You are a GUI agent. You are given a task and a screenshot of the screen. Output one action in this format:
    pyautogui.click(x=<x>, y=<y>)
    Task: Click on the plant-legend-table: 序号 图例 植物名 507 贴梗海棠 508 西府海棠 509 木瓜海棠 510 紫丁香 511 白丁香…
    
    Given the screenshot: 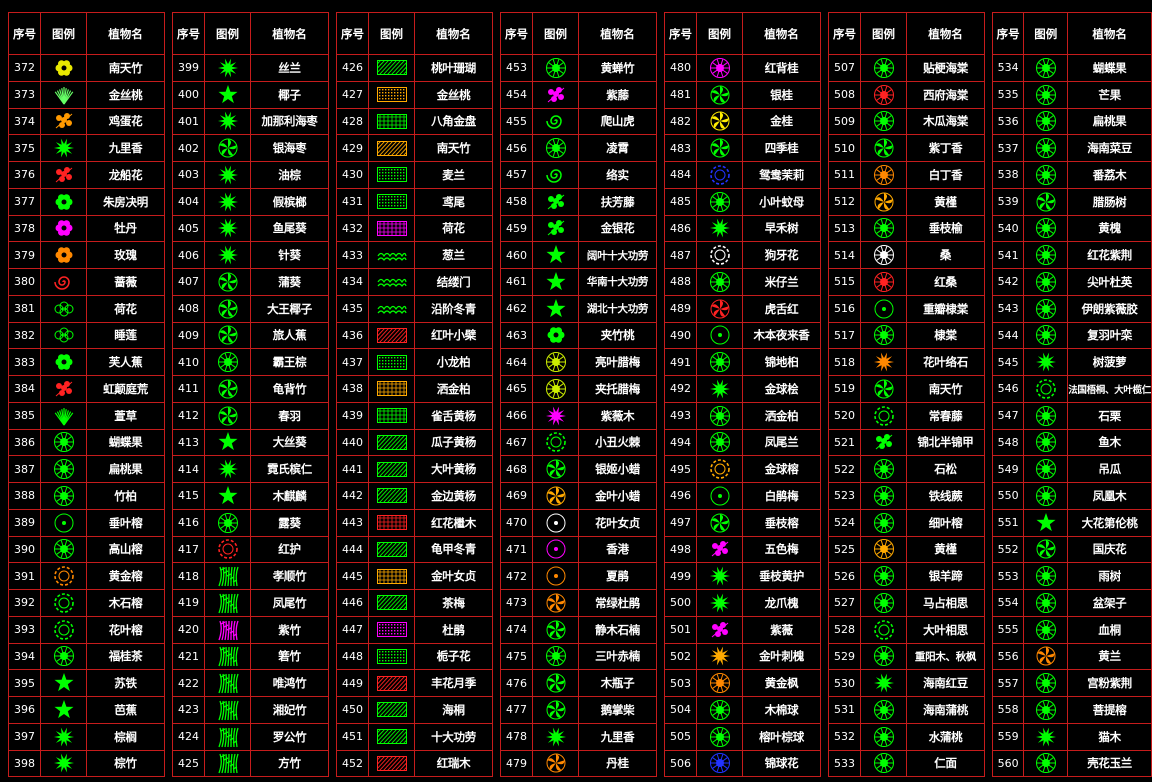 What is the action you would take?
    pyautogui.click(x=906, y=395)
    